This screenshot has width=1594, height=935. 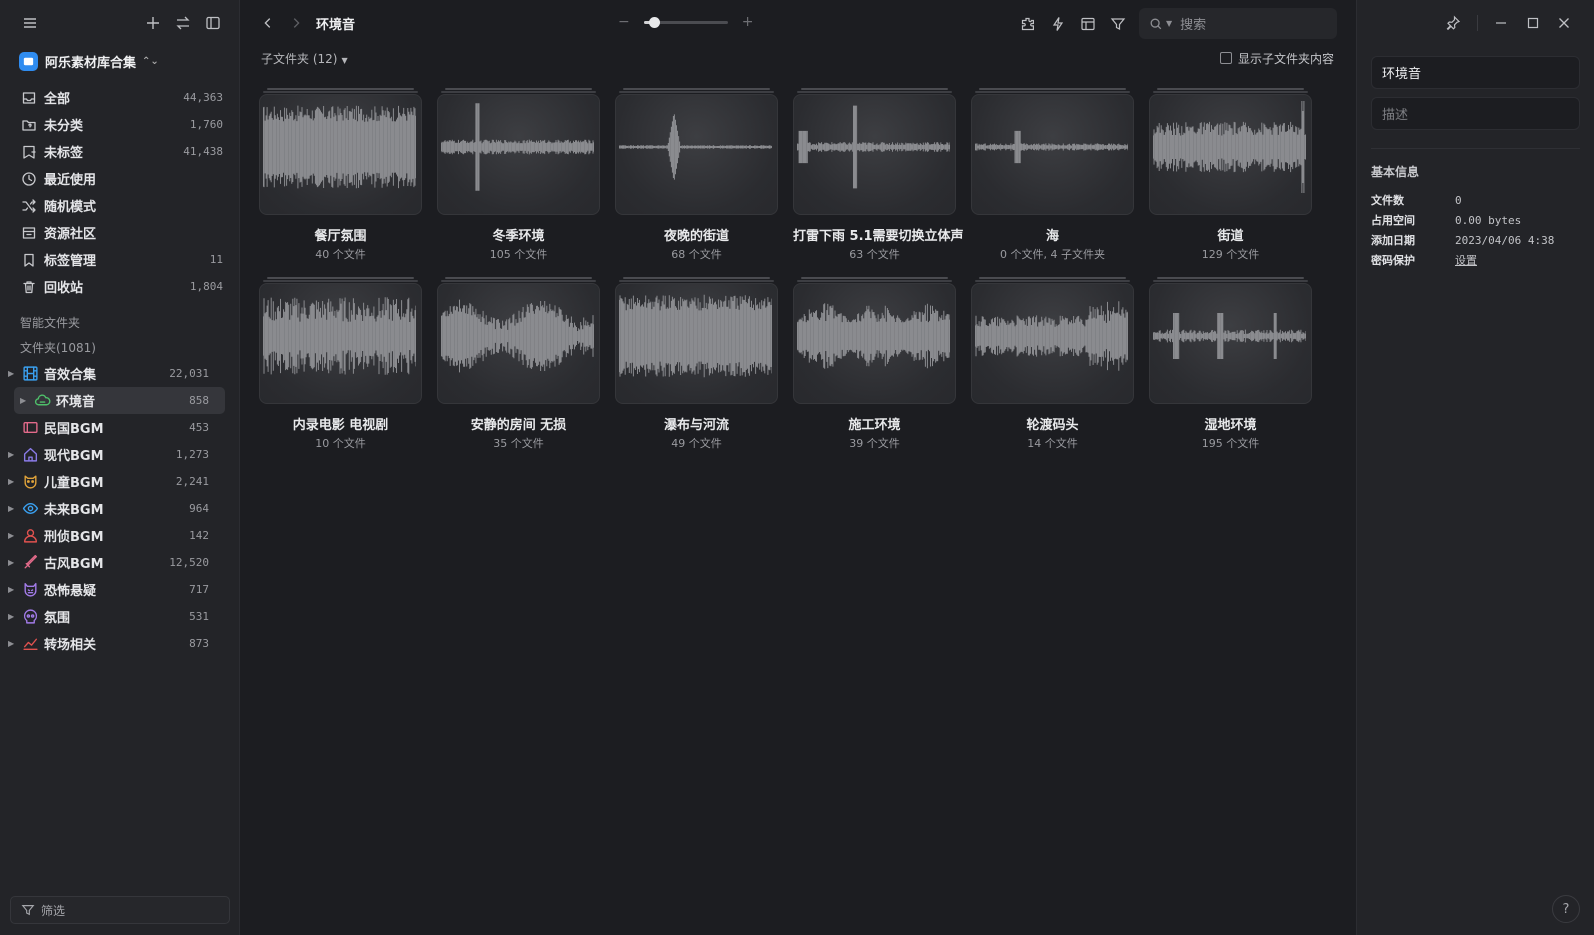 What do you see at coordinates (112, 562) in the screenshot?
I see `folder-item-7: ▶ 古风BGM 12,520` at bounding box center [112, 562].